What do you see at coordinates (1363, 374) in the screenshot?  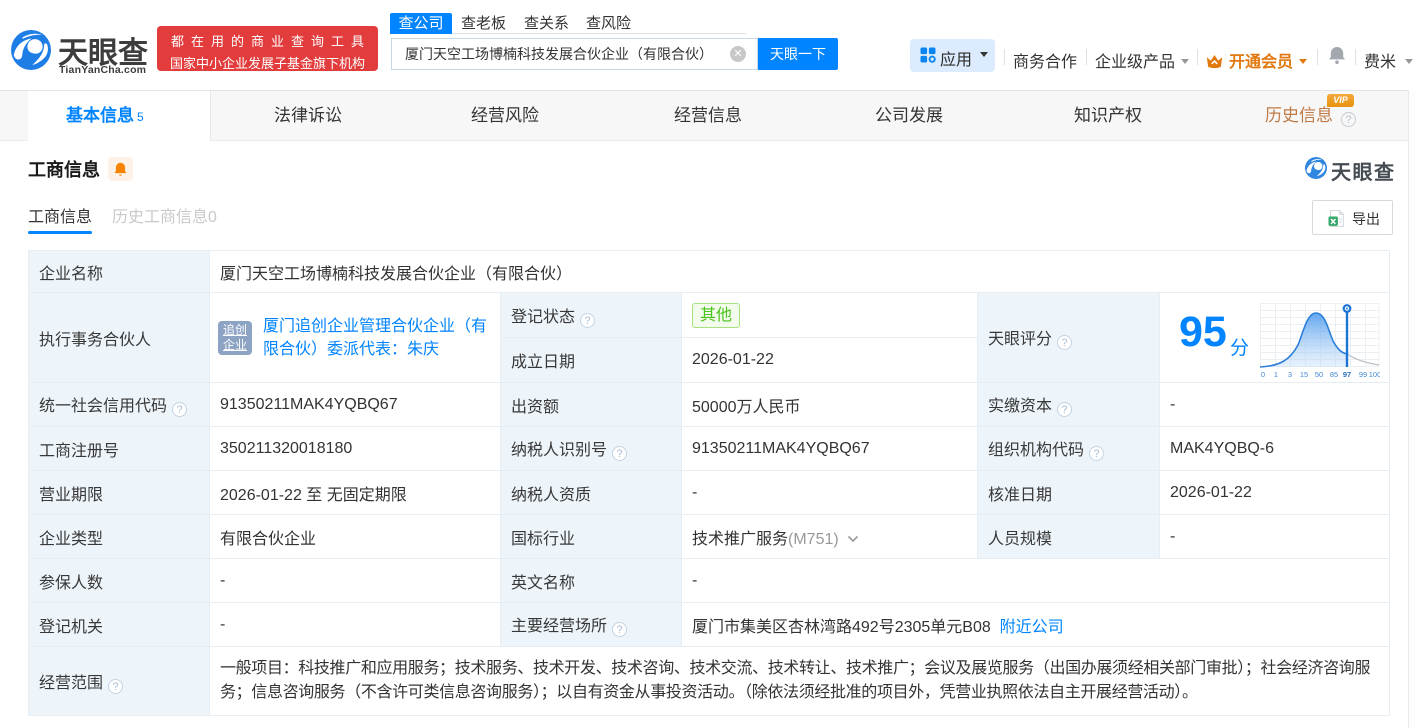 I see `svg-text: 99` at bounding box center [1363, 374].